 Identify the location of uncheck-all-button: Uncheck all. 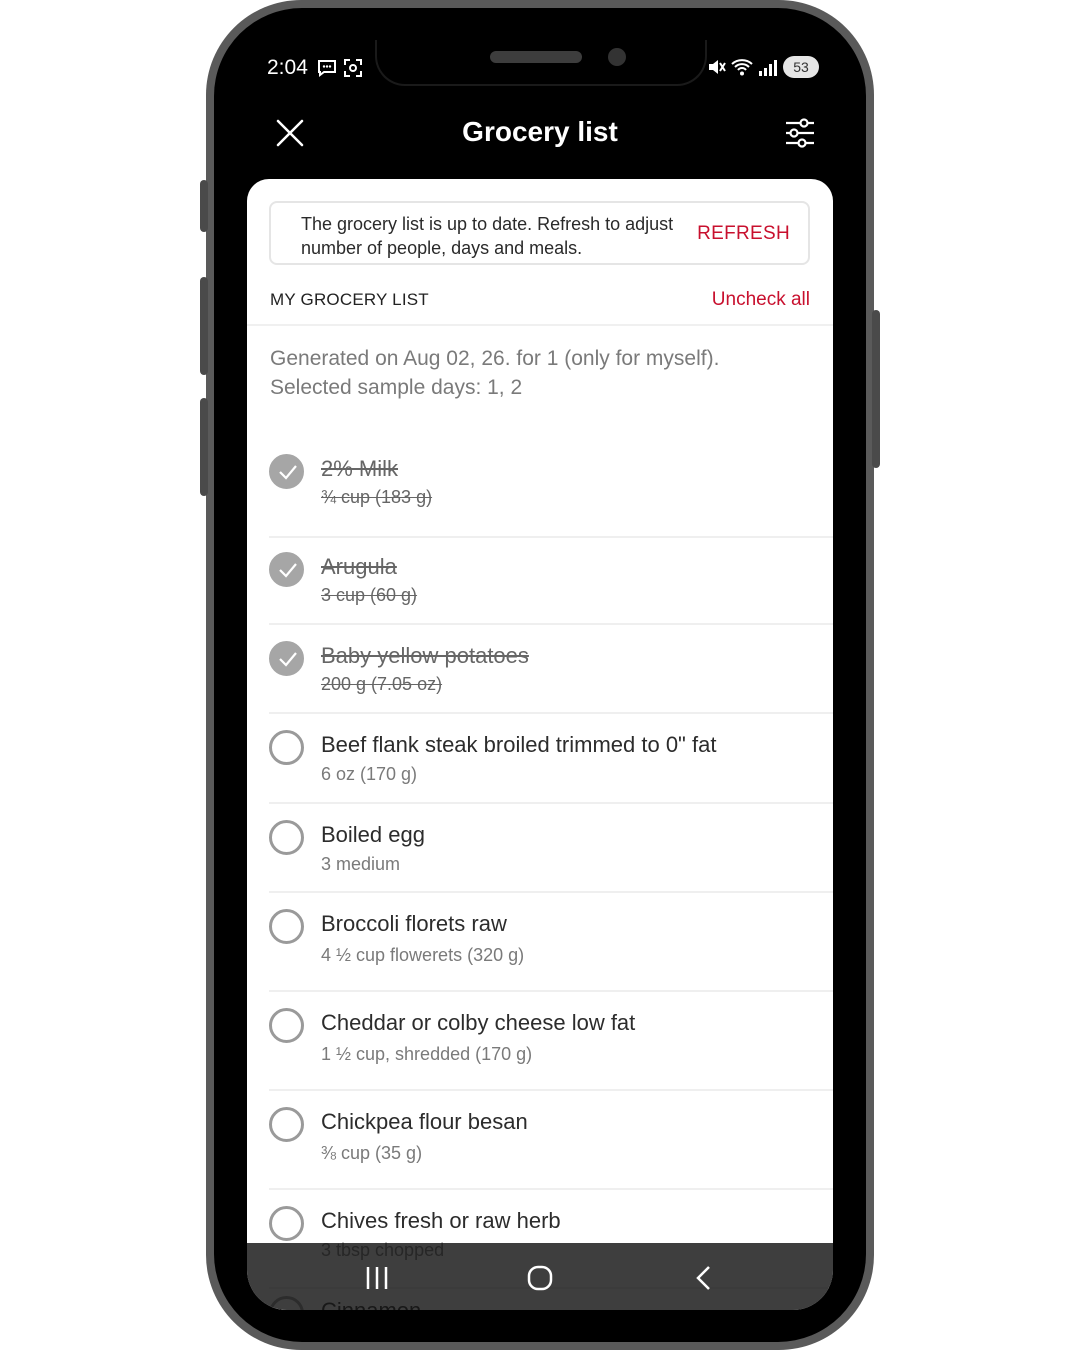
(761, 300).